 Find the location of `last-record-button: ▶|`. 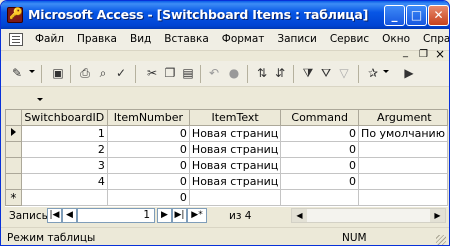

last-record-button: ▶| is located at coordinates (179, 215).